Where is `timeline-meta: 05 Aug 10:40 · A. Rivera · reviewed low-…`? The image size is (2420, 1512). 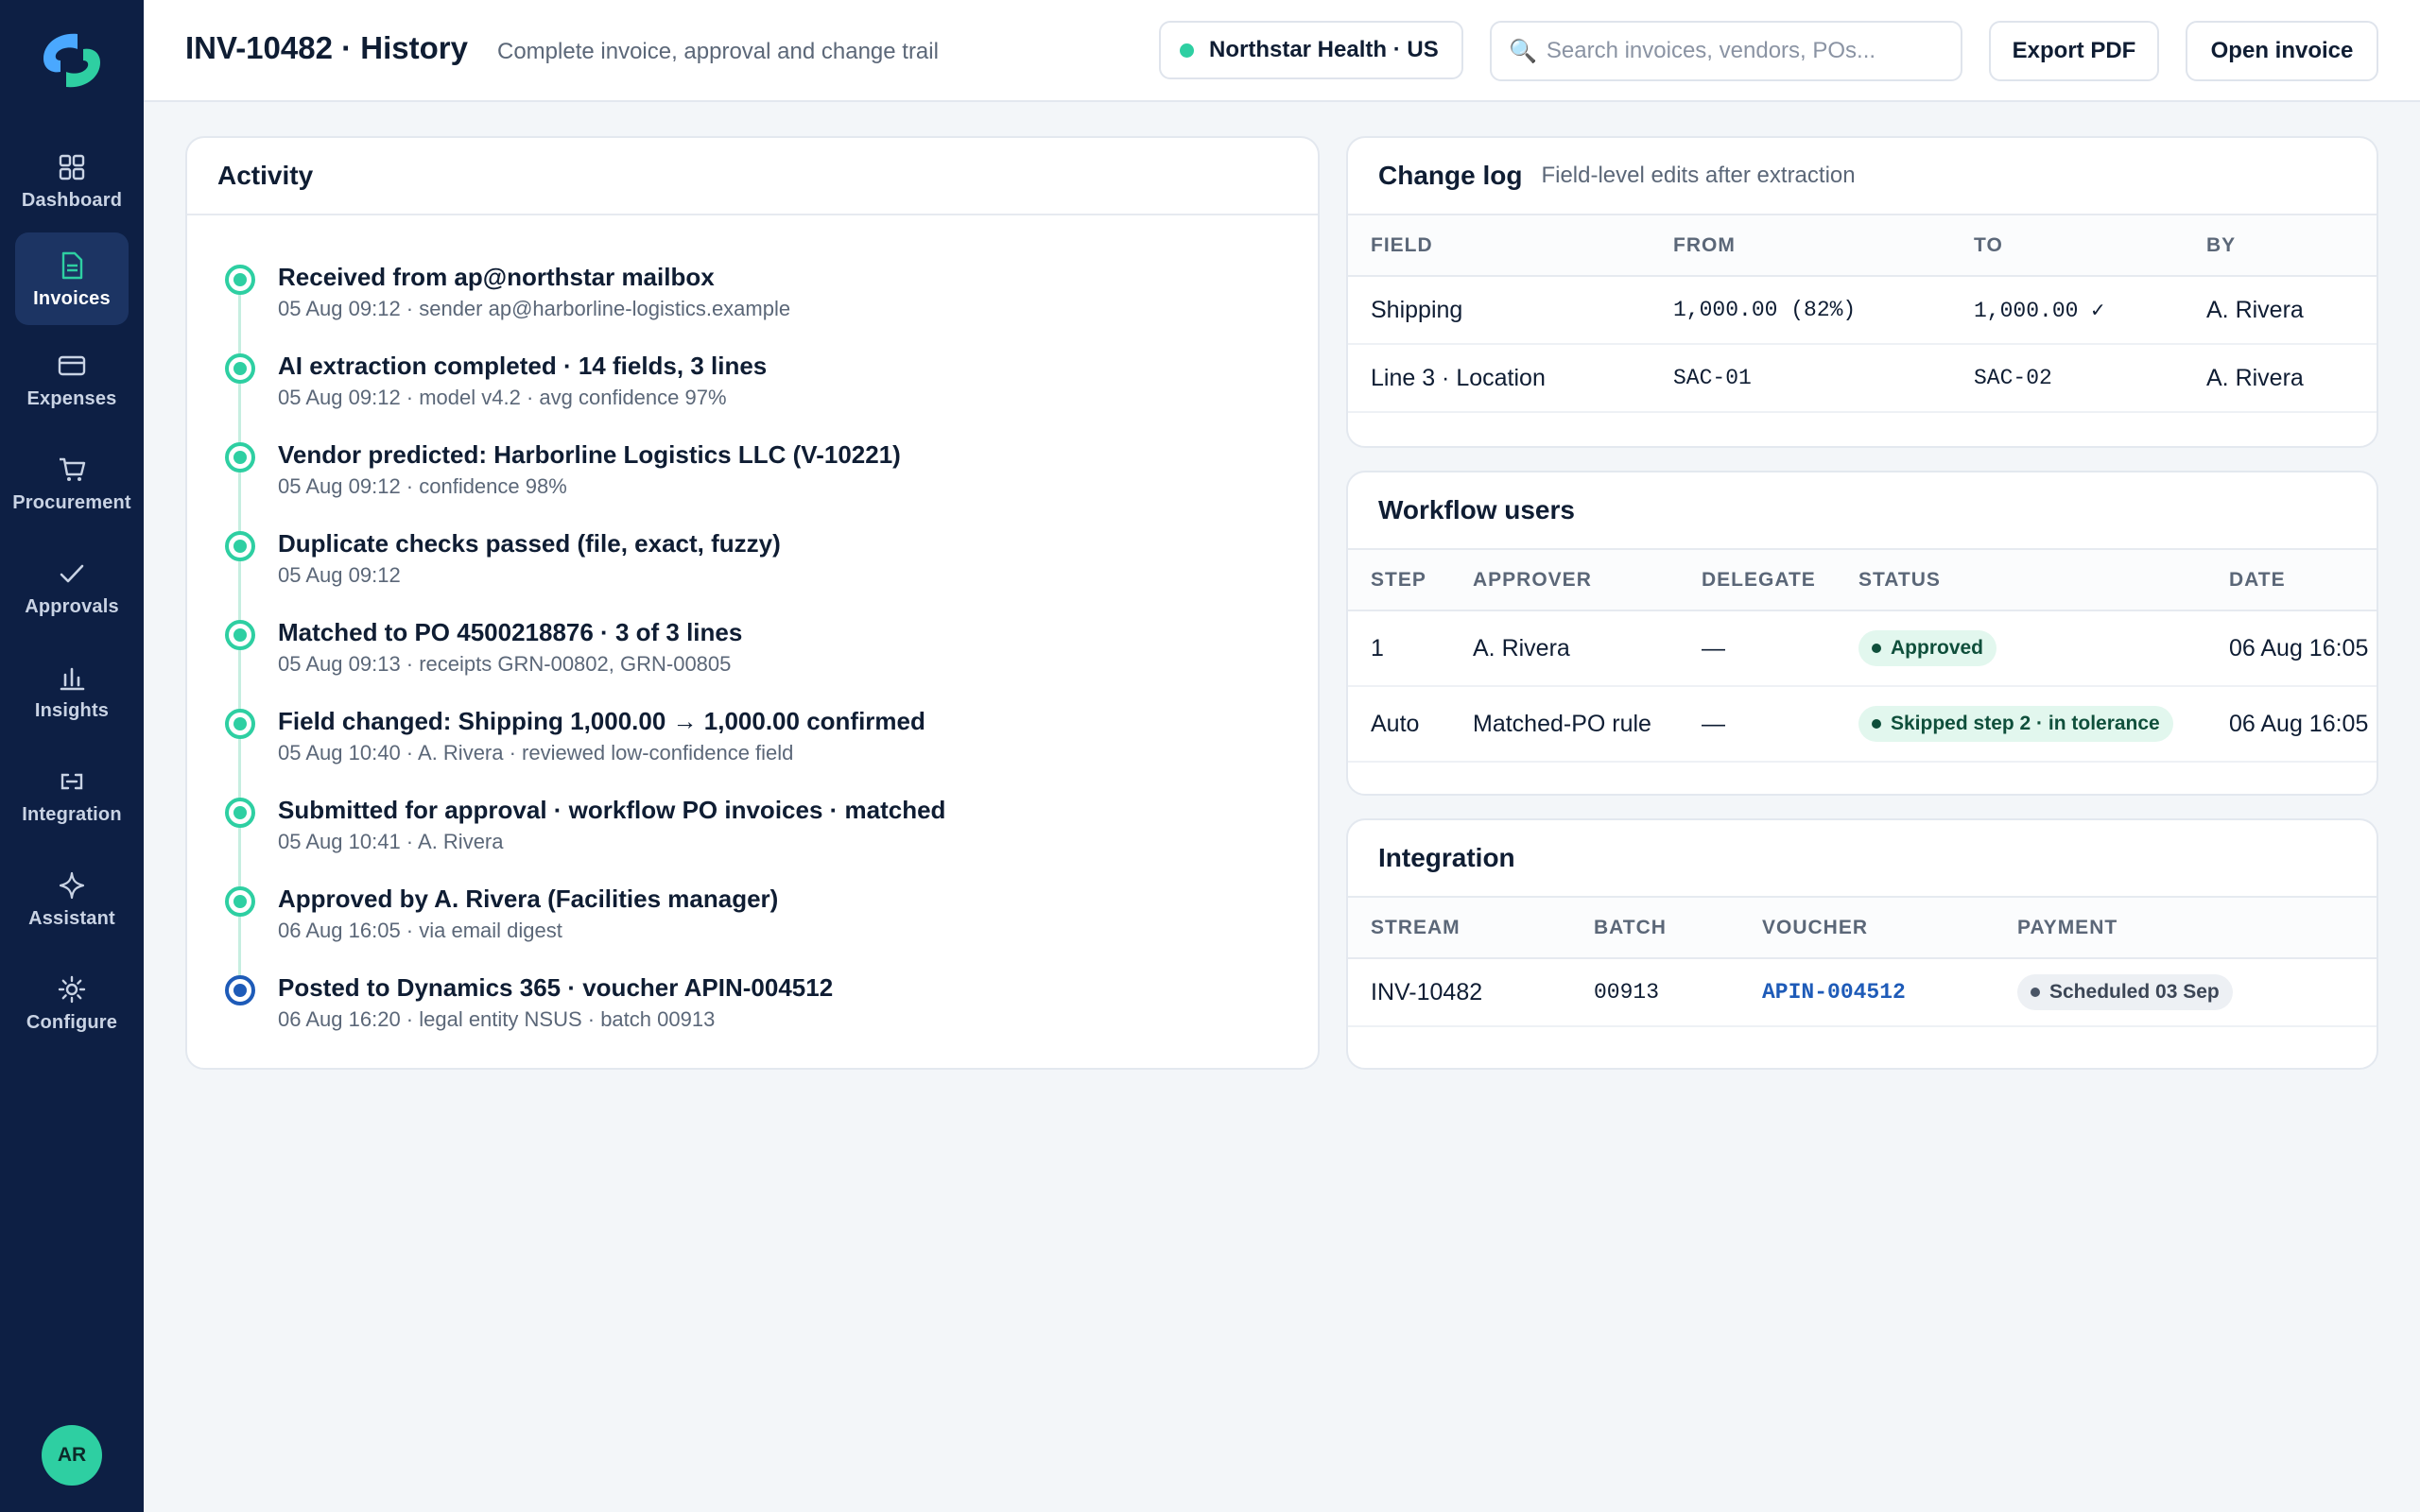
timeline-meta: 05 Aug 10:40 · A. Rivera · reviewed low-… is located at coordinates (536, 753).